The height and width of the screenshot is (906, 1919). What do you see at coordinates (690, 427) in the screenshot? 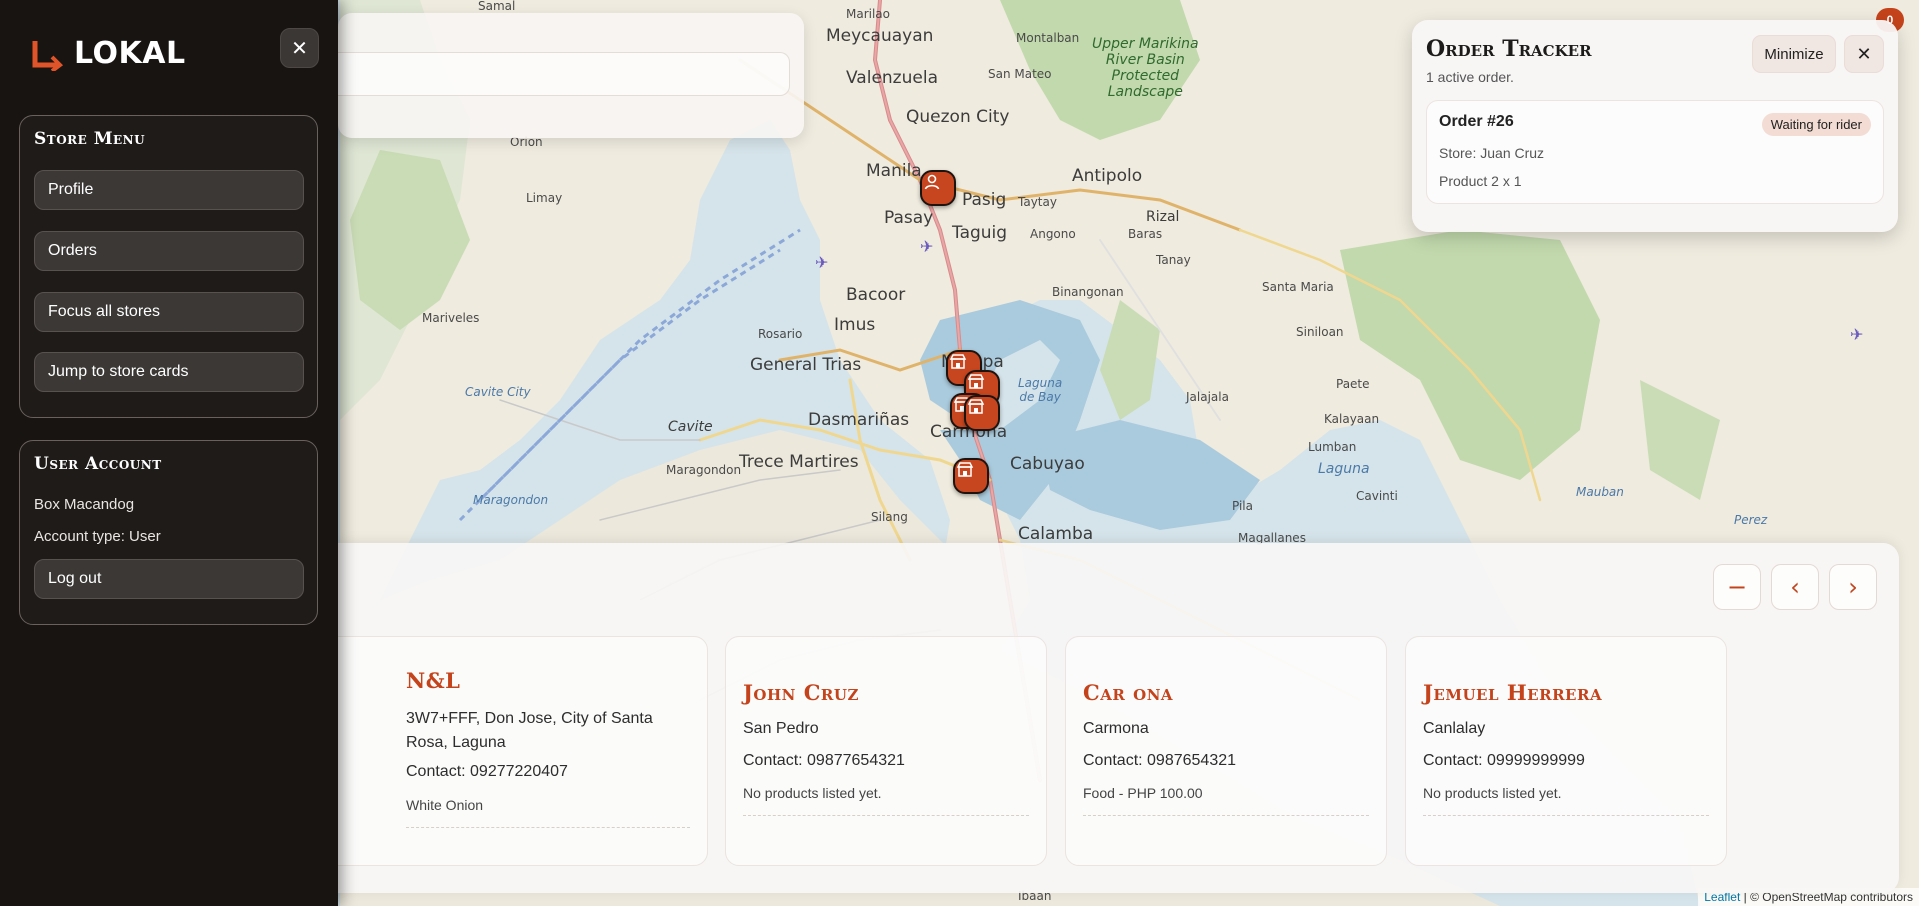
I see `map-label-cavite: Cavite` at bounding box center [690, 427].